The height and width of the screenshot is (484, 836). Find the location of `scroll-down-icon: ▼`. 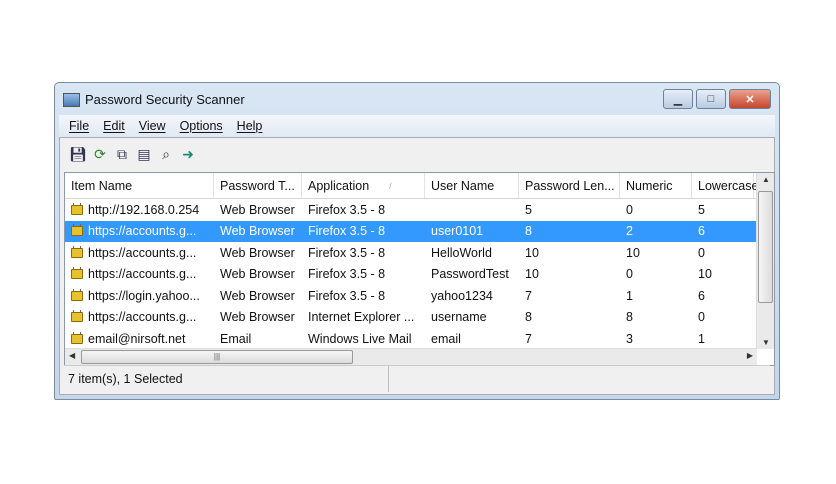

scroll-down-icon: ▼ is located at coordinates (766, 342).